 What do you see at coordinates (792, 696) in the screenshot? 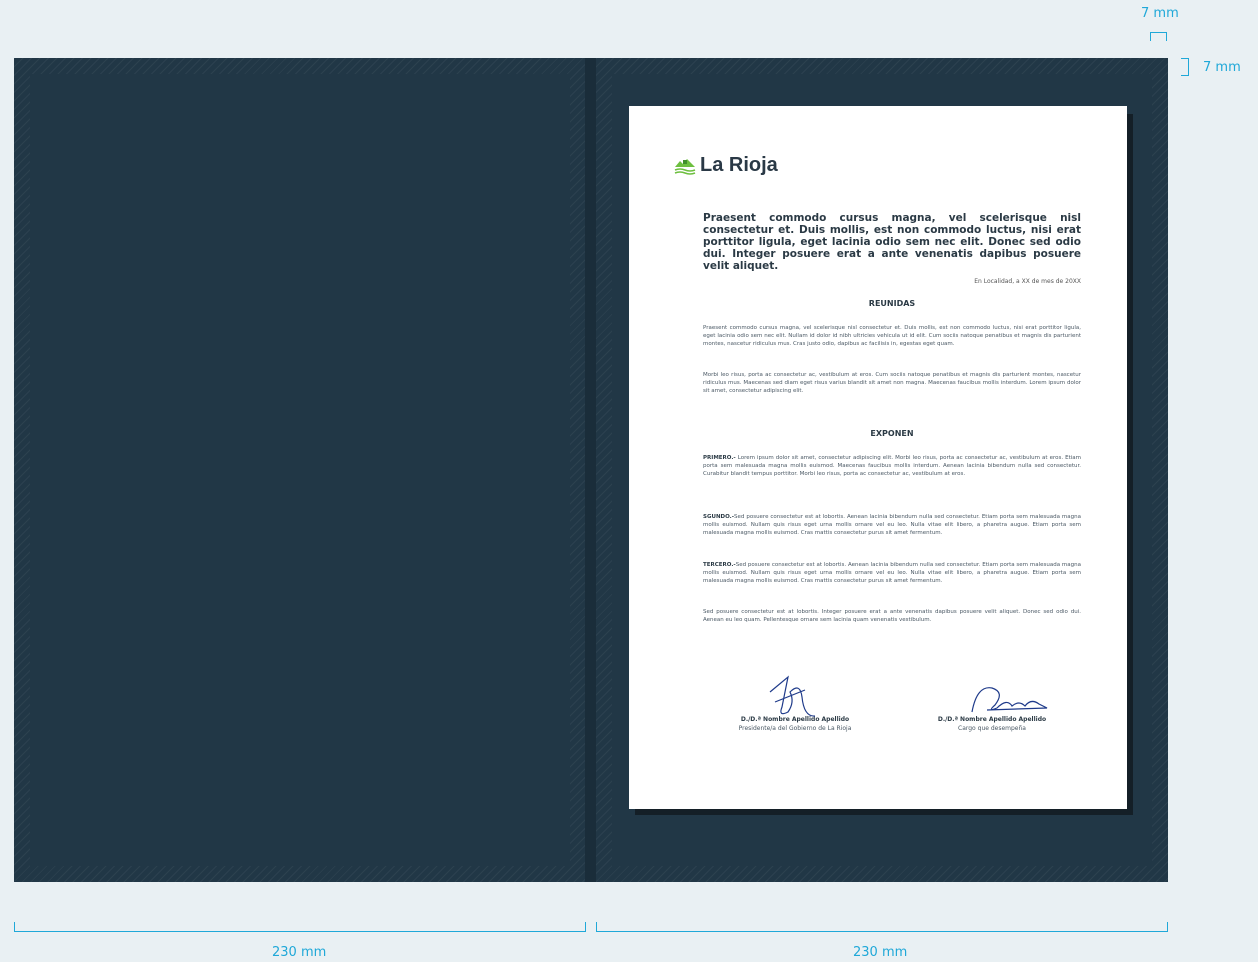
I see `signature-left-scribble` at bounding box center [792, 696].